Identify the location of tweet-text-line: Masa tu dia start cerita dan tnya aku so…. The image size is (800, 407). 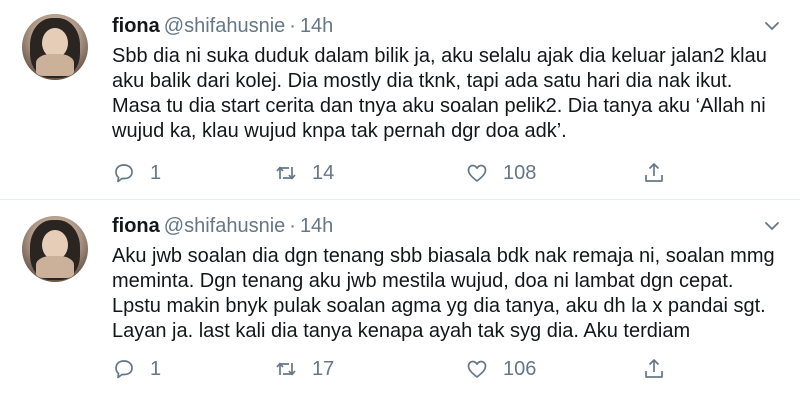
(439, 106).